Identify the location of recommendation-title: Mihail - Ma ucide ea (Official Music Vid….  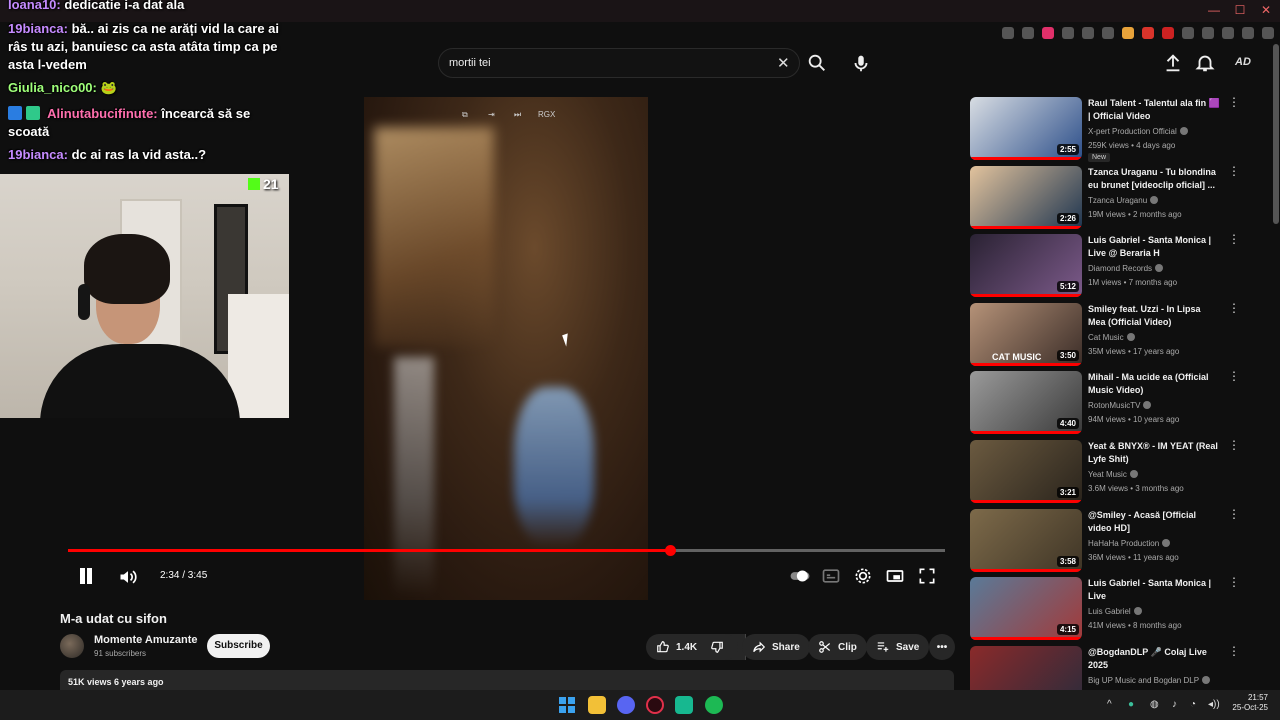
(1154, 384).